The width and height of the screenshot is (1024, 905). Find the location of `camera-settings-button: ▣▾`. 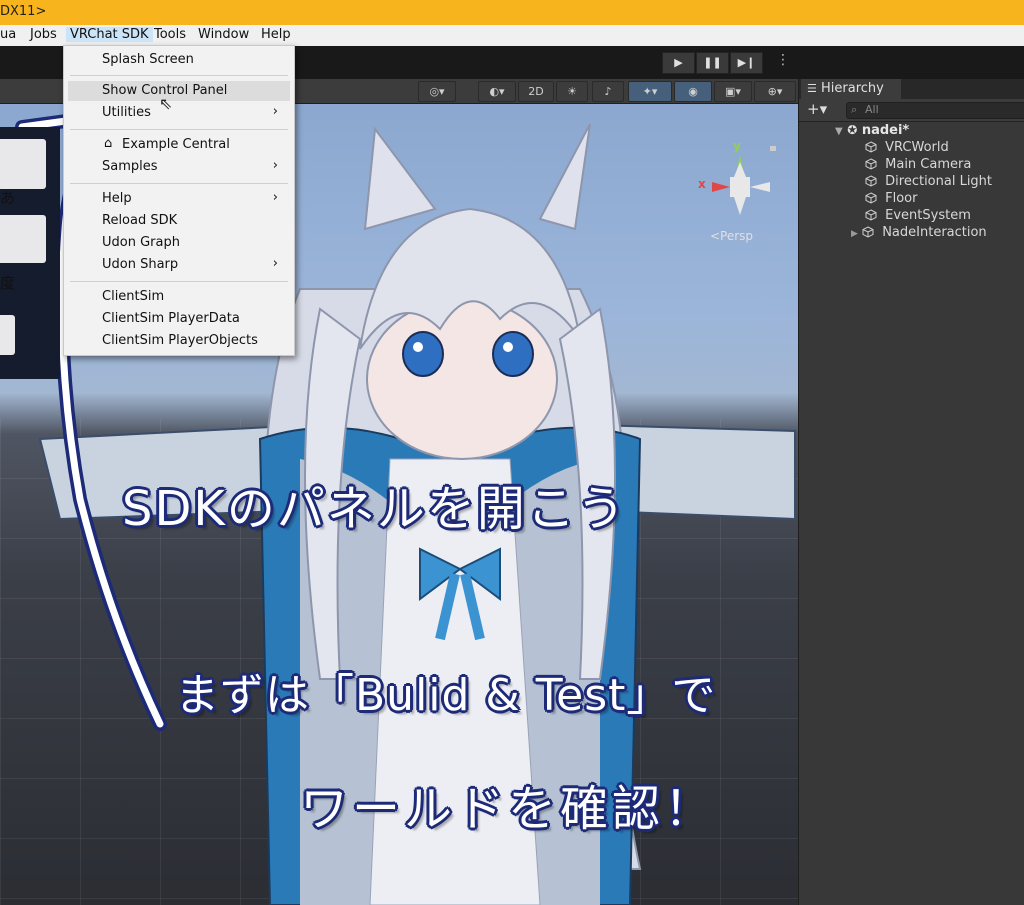

camera-settings-button: ▣▾ is located at coordinates (733, 91).